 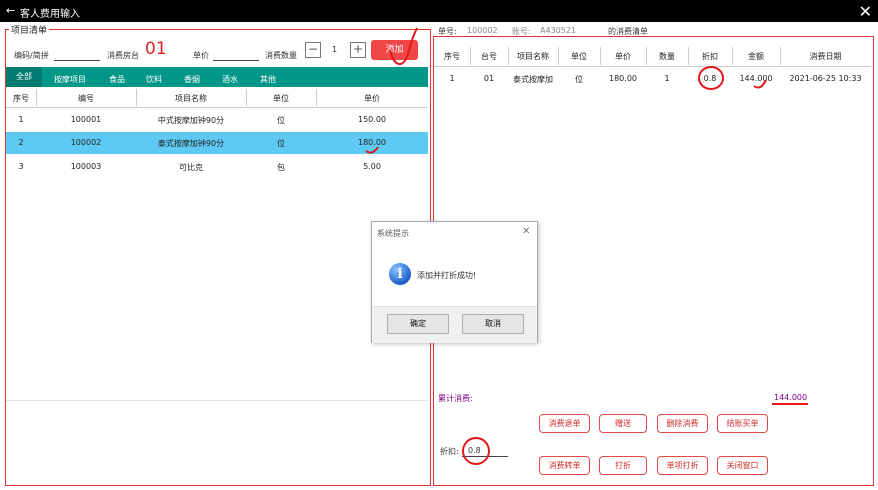 I want to click on category-other: 其他, so click(x=268, y=79).